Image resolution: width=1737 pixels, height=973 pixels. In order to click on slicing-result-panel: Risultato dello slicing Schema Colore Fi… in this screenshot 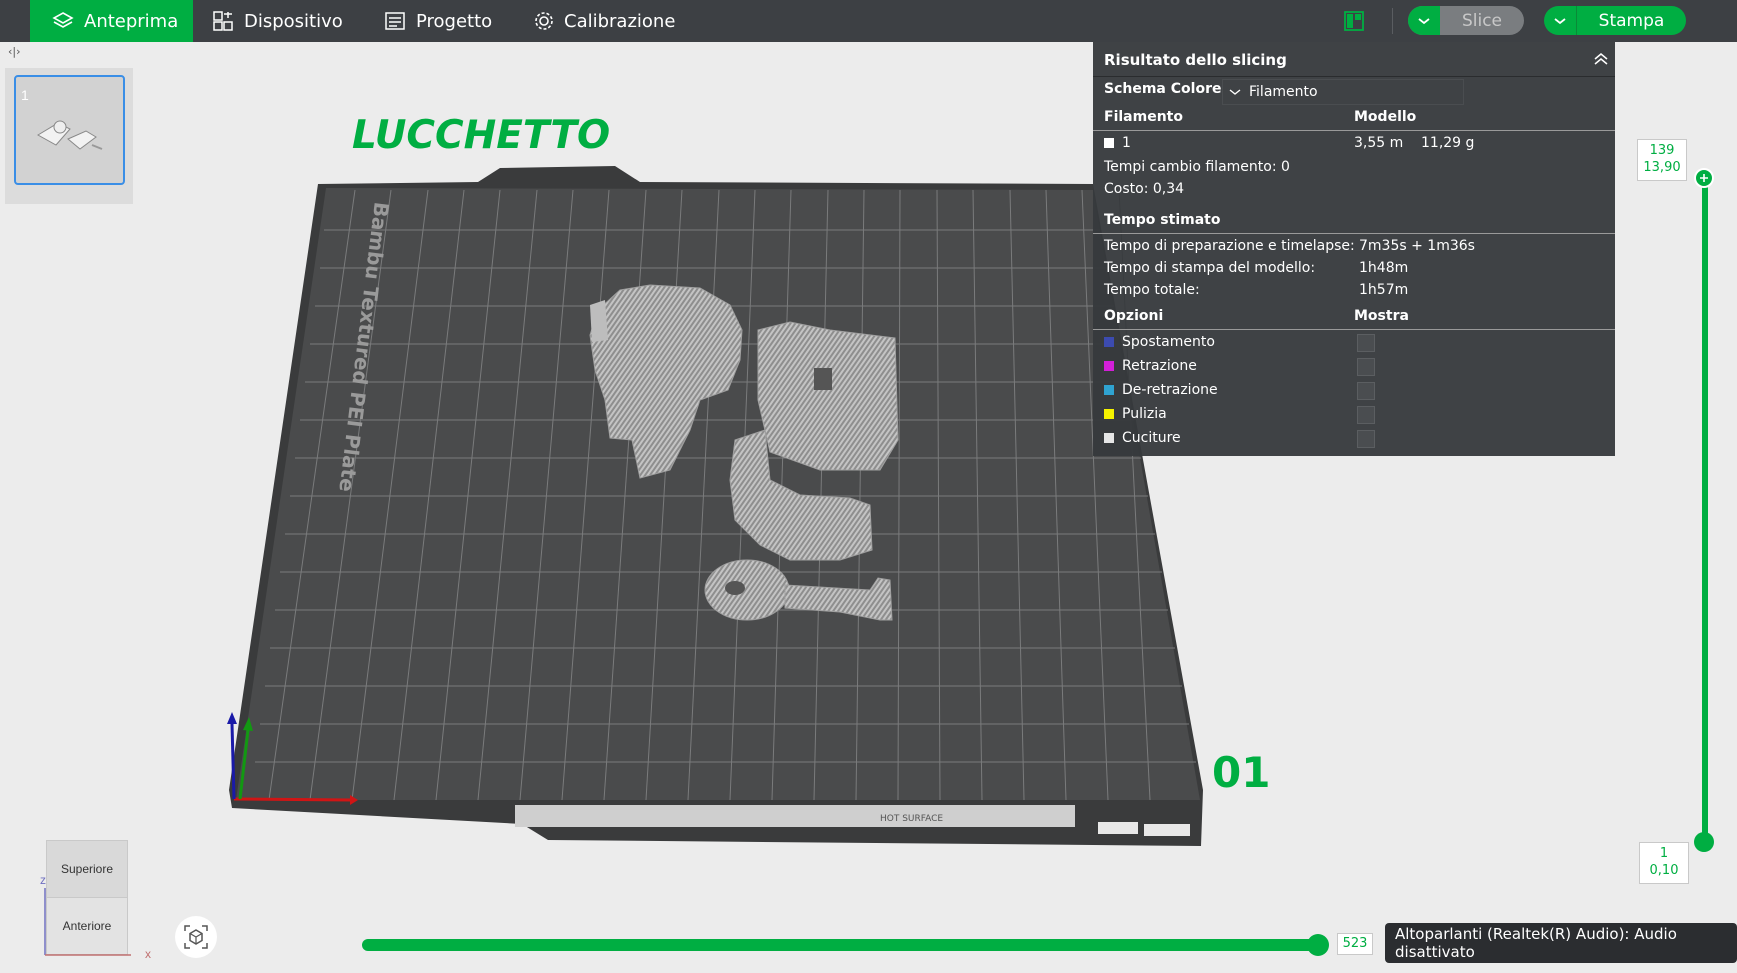, I will do `click(1354, 249)`.